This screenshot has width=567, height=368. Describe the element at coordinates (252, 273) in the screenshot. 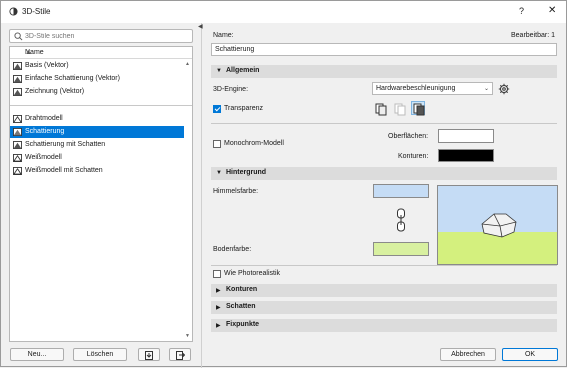

I see `photoreal-label: Wie Photorealistik` at that location.